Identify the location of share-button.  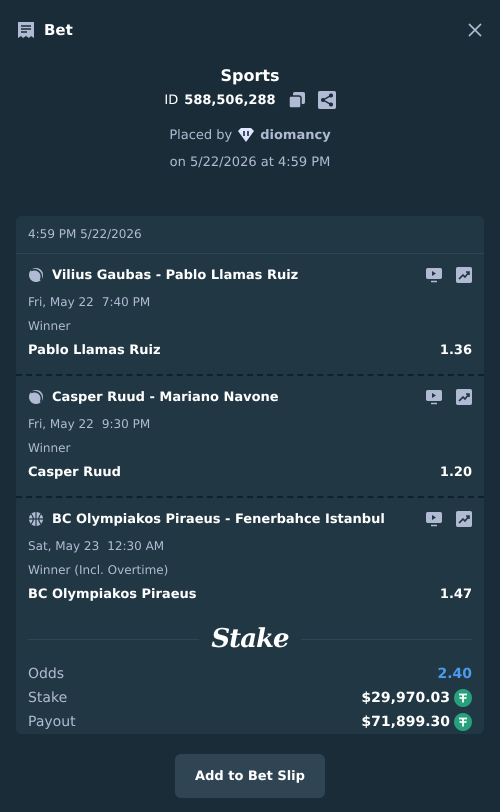
(327, 100).